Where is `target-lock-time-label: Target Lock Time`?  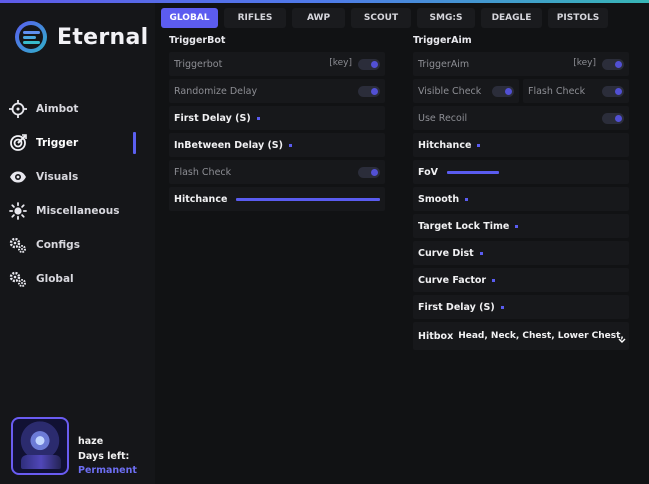 target-lock-time-label: Target Lock Time is located at coordinates (464, 226).